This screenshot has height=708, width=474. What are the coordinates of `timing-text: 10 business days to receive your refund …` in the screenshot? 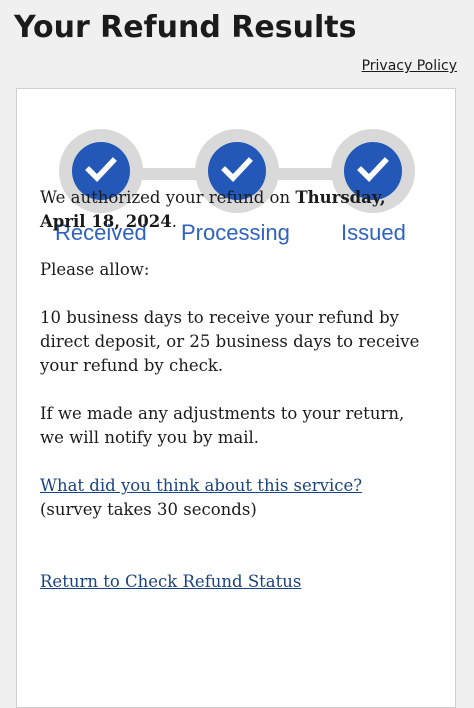 It's located at (230, 341).